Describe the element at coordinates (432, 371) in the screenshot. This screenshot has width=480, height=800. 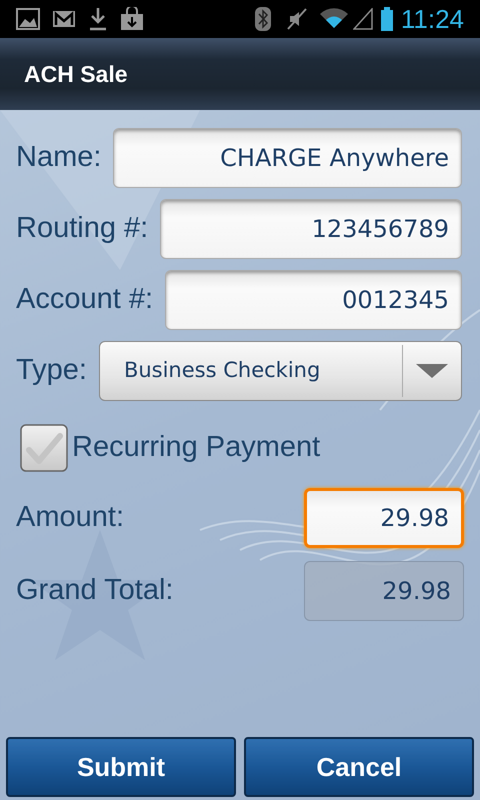
I see `dropdown-arrow-icon` at that location.